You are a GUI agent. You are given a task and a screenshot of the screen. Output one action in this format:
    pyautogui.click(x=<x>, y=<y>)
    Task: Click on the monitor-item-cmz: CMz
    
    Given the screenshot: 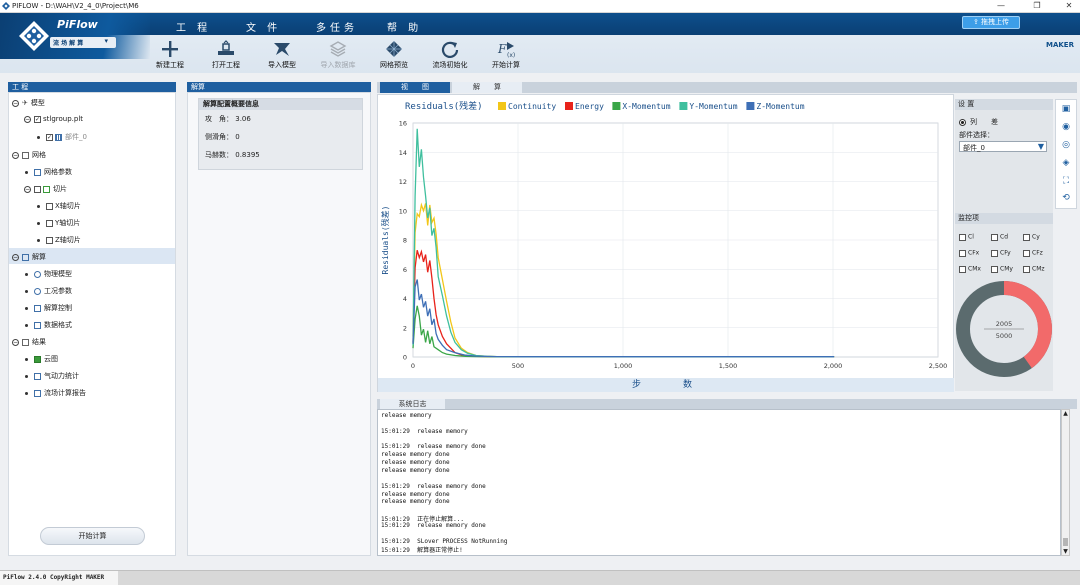 What is the action you would take?
    pyautogui.click(x=1034, y=269)
    